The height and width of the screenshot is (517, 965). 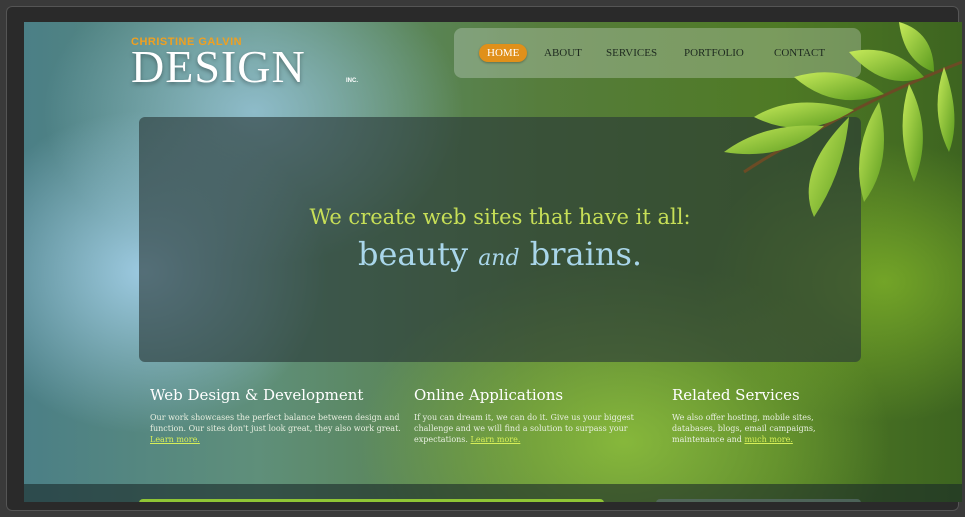 I want to click on column-title: Related Services, so click(x=736, y=395).